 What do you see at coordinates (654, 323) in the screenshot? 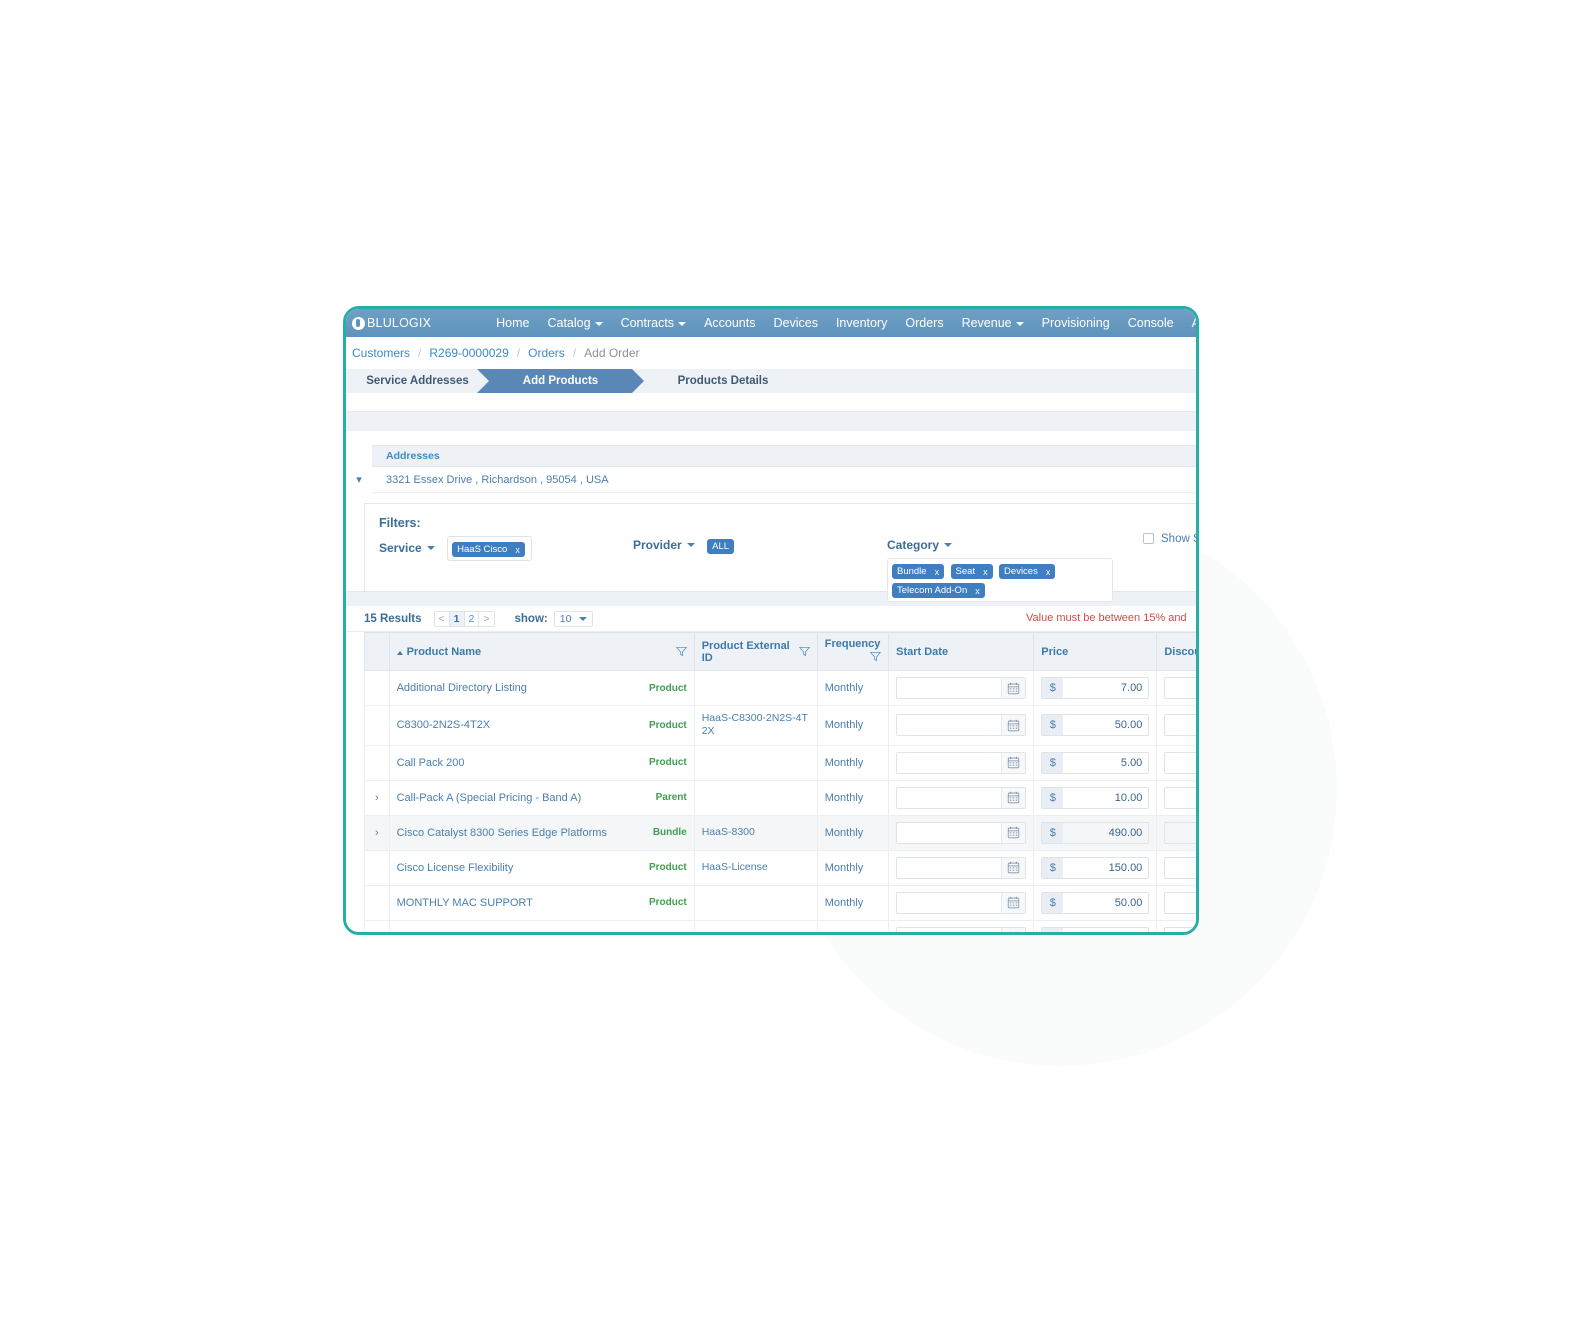
I see `nav-item-contracts: Contracts` at bounding box center [654, 323].